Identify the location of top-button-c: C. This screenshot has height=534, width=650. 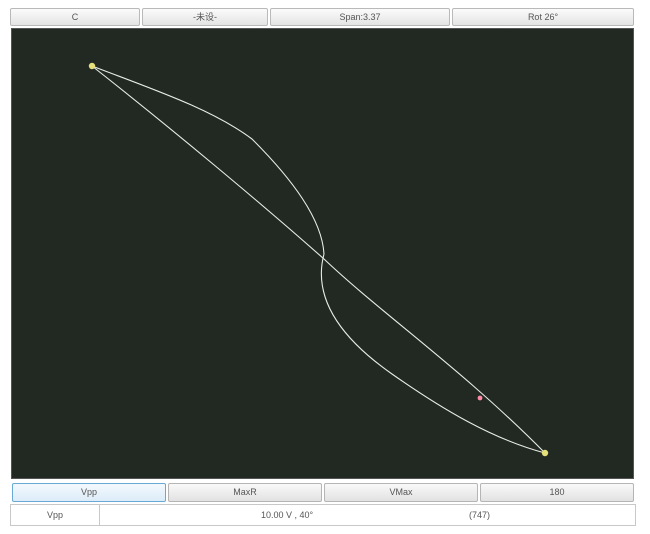
(75, 17).